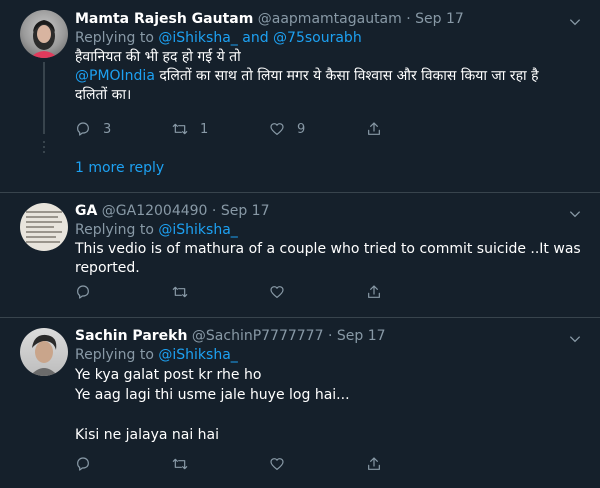 The width and height of the screenshot is (600, 488). I want to click on tweet-header: GA @GA12004490 · Sep 17, so click(331, 211).